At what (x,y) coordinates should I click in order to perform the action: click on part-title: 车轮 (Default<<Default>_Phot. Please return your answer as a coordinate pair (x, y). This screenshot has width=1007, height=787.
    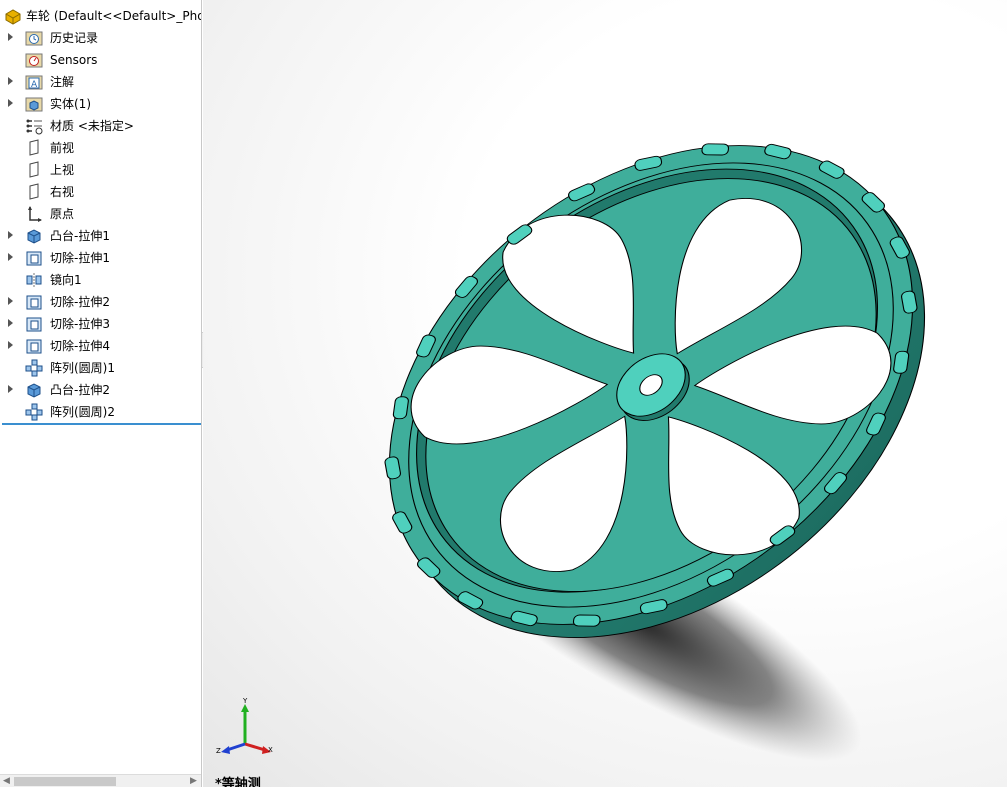
    Looking at the image, I should click on (114, 16).